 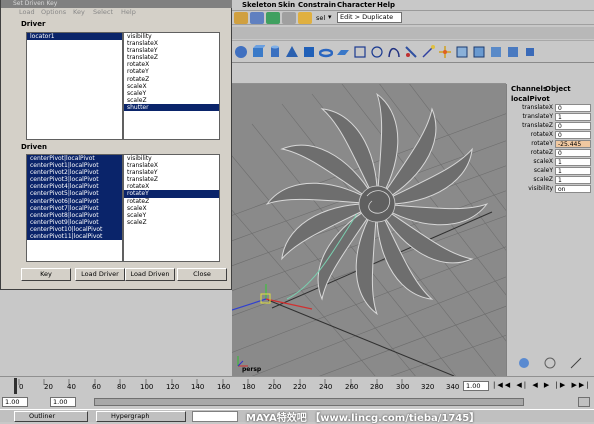 What do you see at coordinates (317, 5) in the screenshot?
I see `menu-constrain: Constrain` at bounding box center [317, 5].